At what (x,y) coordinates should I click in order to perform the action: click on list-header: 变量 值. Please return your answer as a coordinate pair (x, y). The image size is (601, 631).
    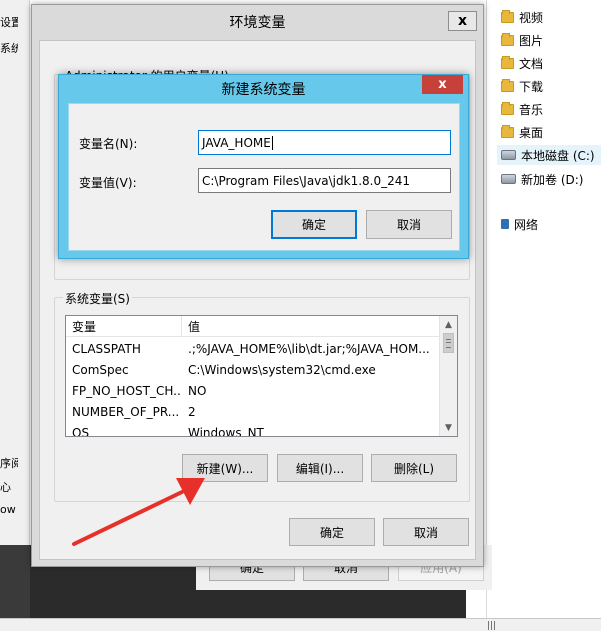
    Looking at the image, I should click on (253, 326).